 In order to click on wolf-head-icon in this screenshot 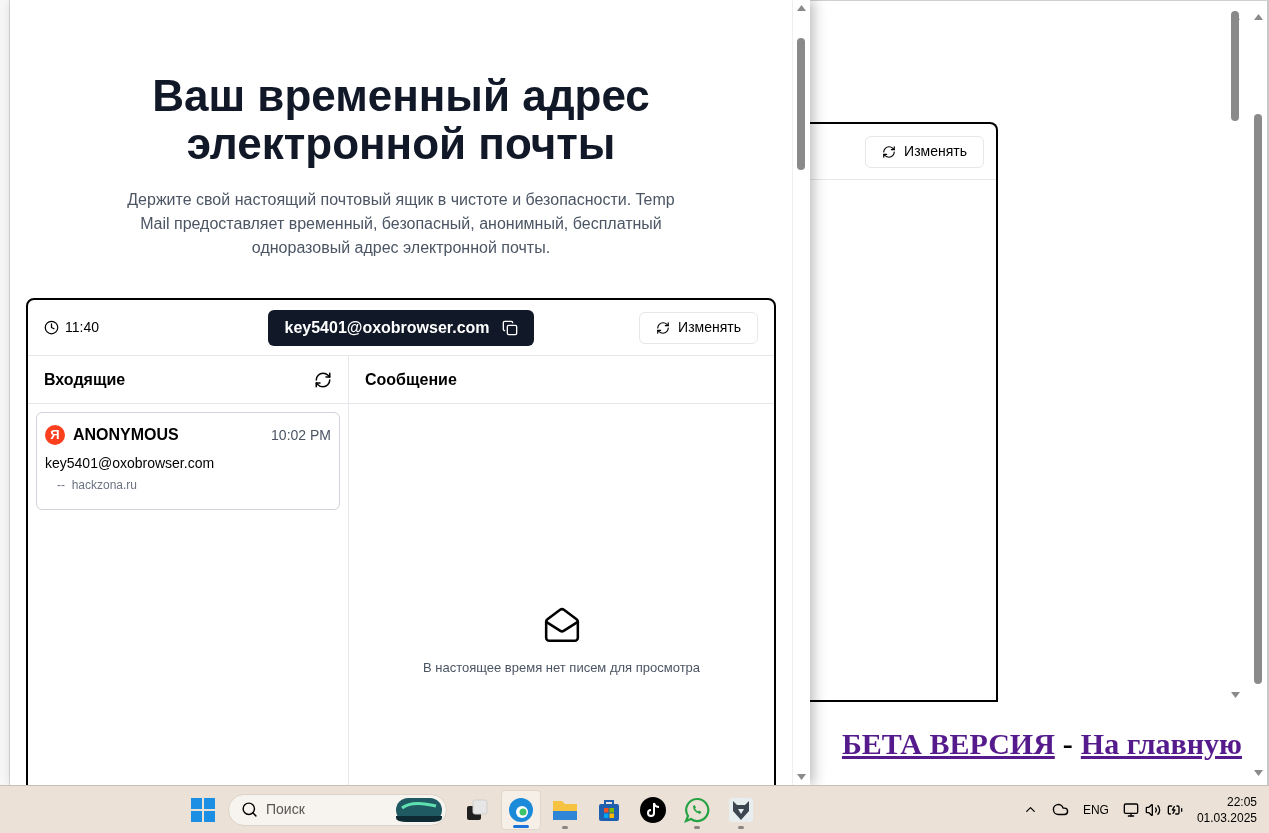, I will do `click(741, 809)`.